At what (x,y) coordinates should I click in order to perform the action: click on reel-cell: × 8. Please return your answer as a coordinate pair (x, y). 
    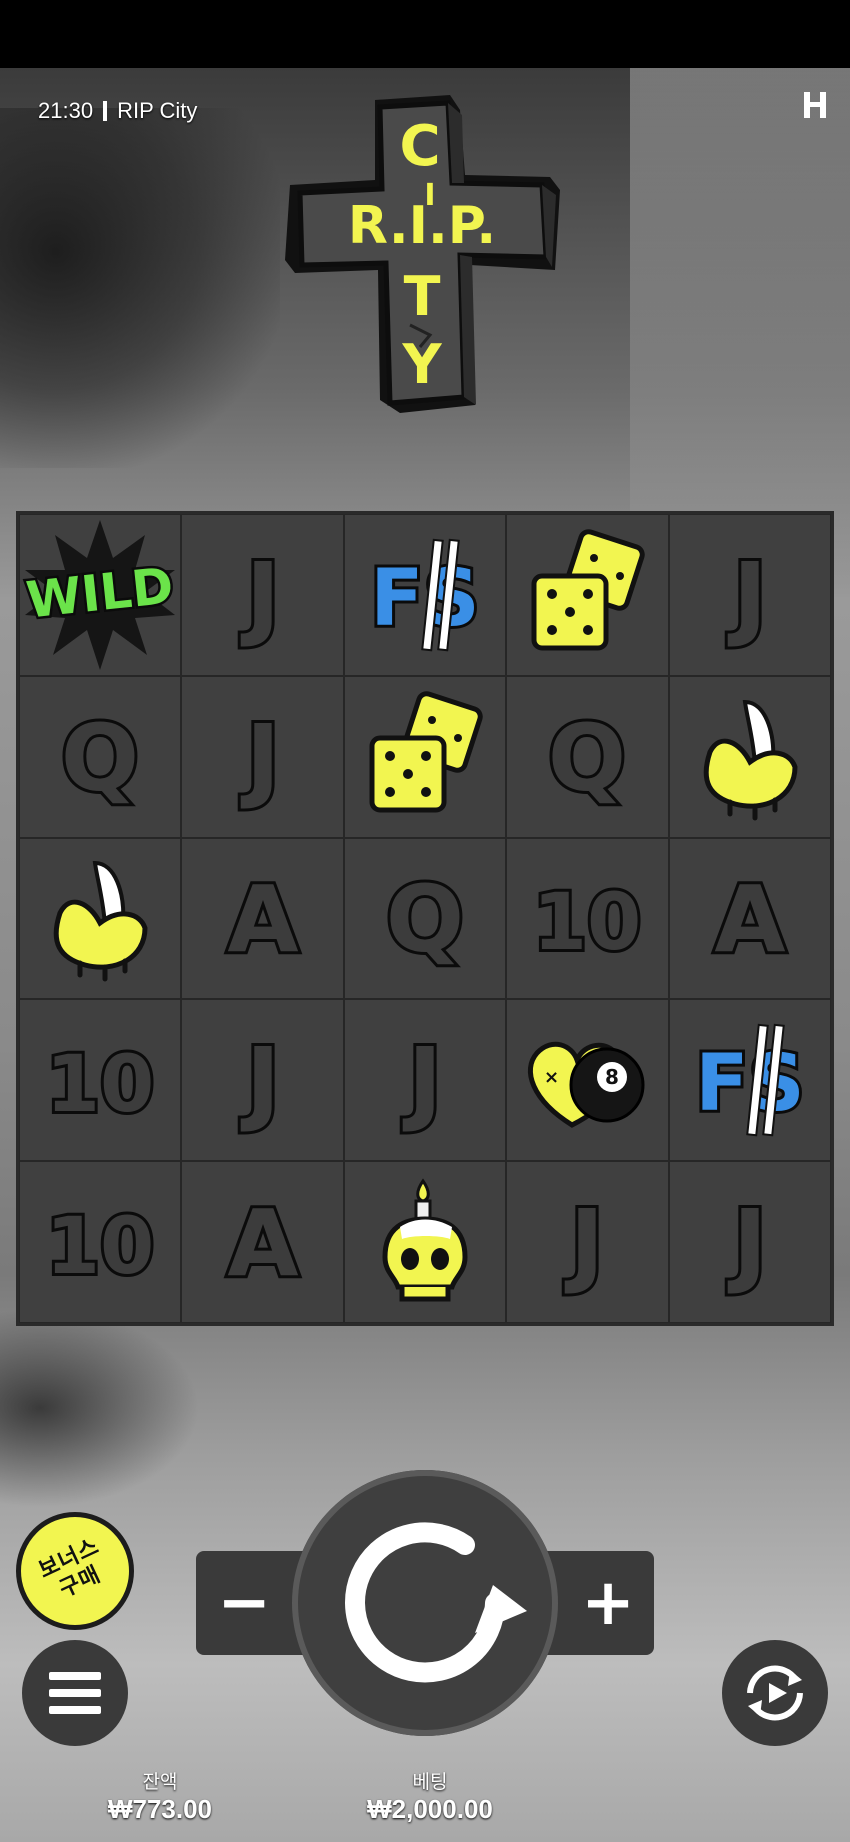
    Looking at the image, I should click on (587, 1080).